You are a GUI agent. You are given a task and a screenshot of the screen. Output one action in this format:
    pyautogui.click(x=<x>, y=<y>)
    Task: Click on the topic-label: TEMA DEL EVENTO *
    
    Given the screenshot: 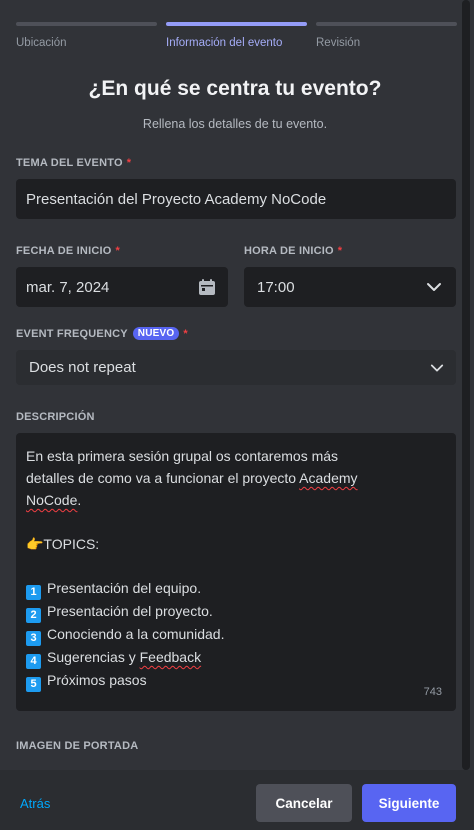 What is the action you would take?
    pyautogui.click(x=73, y=163)
    